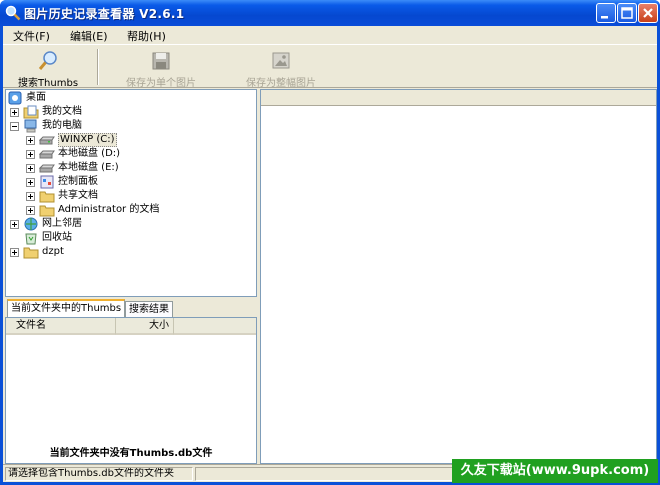  I want to click on window-title: 图片历史记录查看器 V2.6.1, so click(104, 14).